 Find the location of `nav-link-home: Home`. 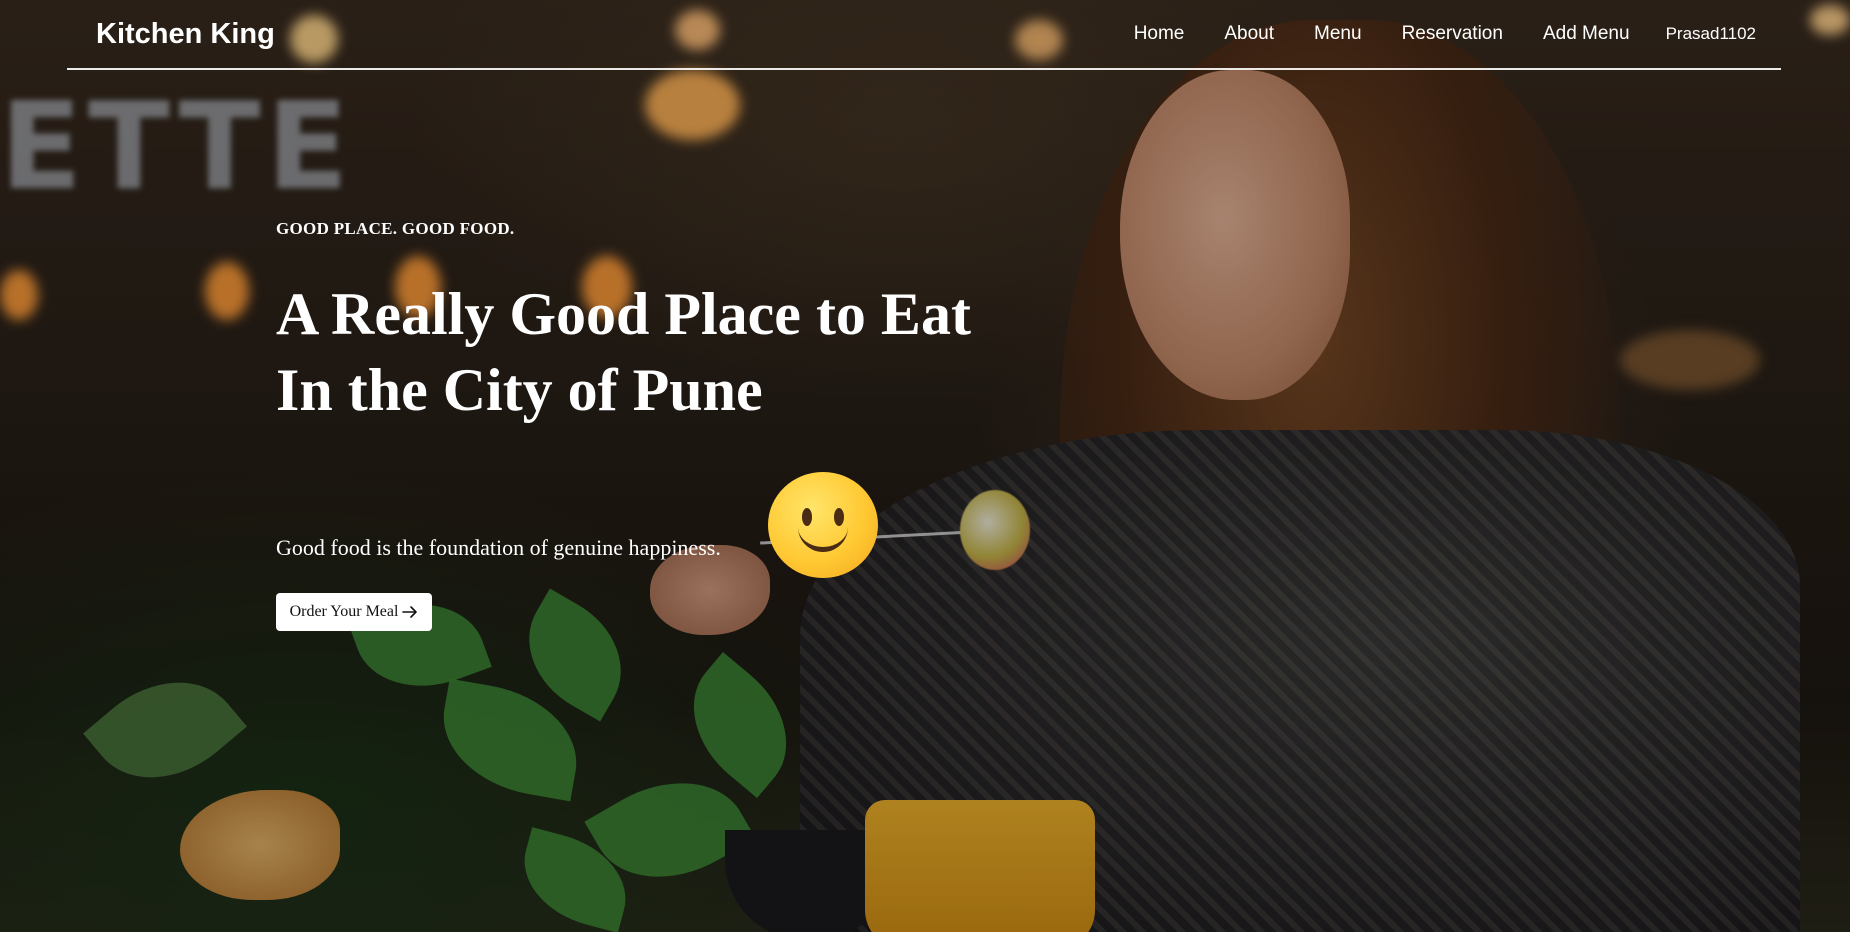

nav-link-home: Home is located at coordinates (1159, 34).